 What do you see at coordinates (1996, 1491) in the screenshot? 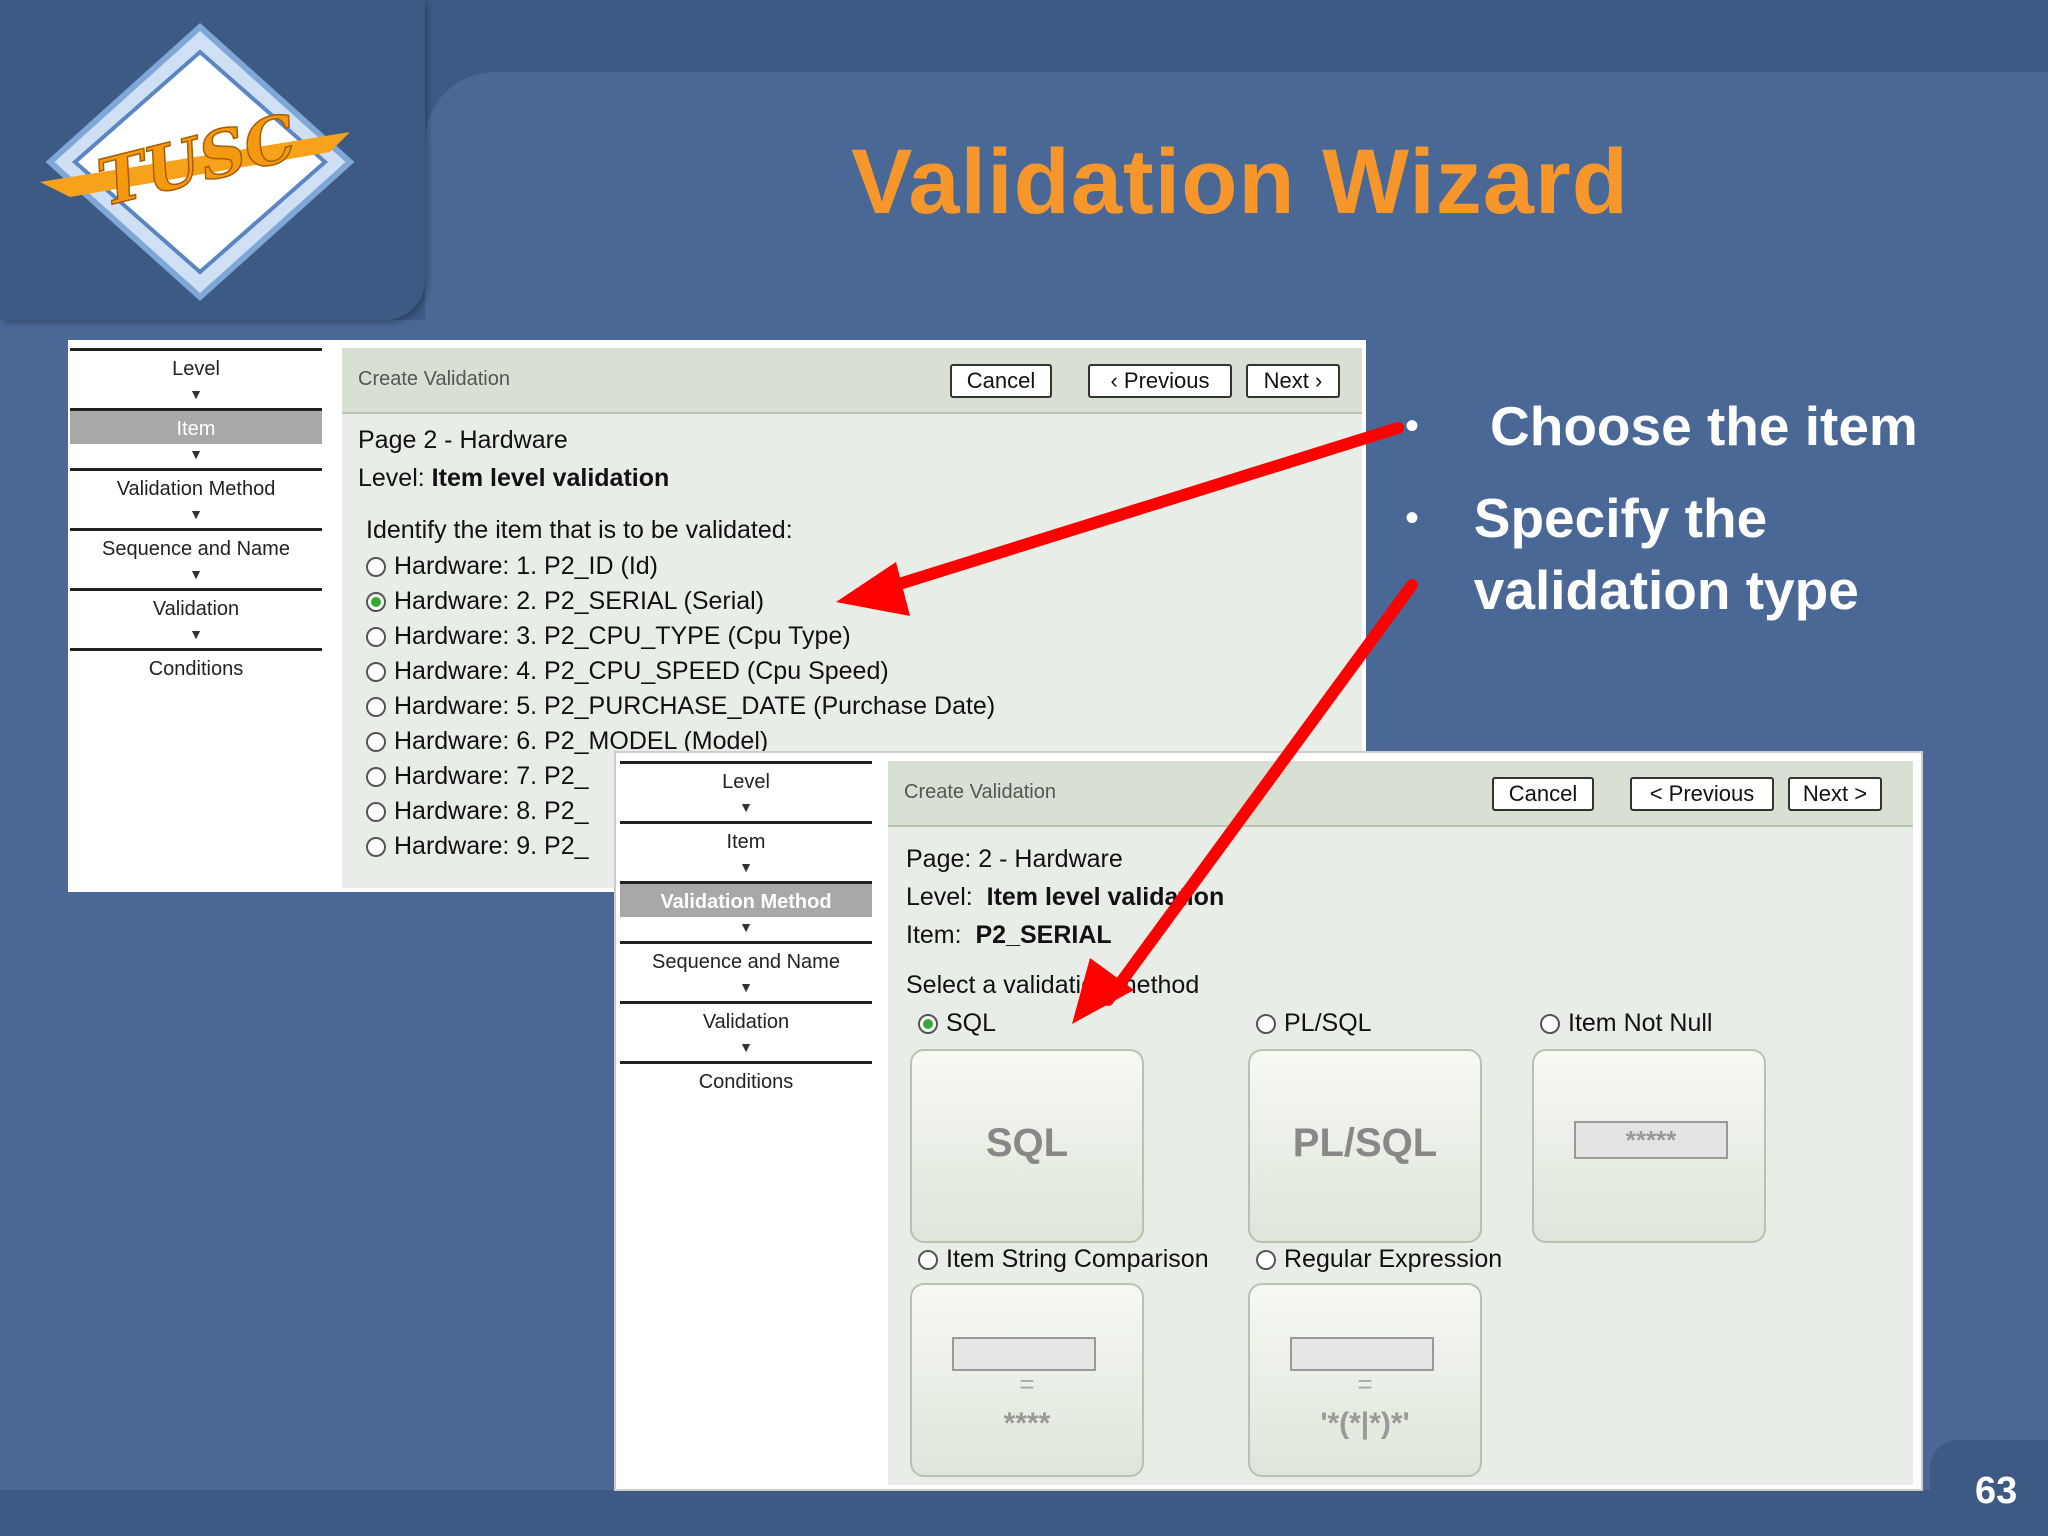
I see `page-number: 63` at bounding box center [1996, 1491].